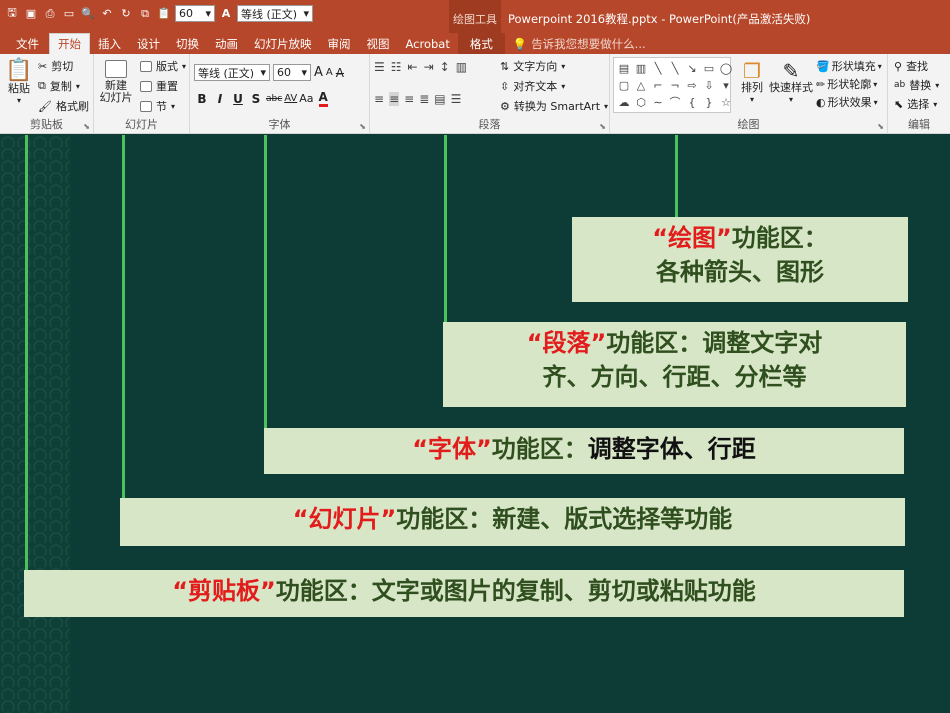  What do you see at coordinates (55, 66) in the screenshot?
I see `cut-button: ✂ 剪切` at bounding box center [55, 66].